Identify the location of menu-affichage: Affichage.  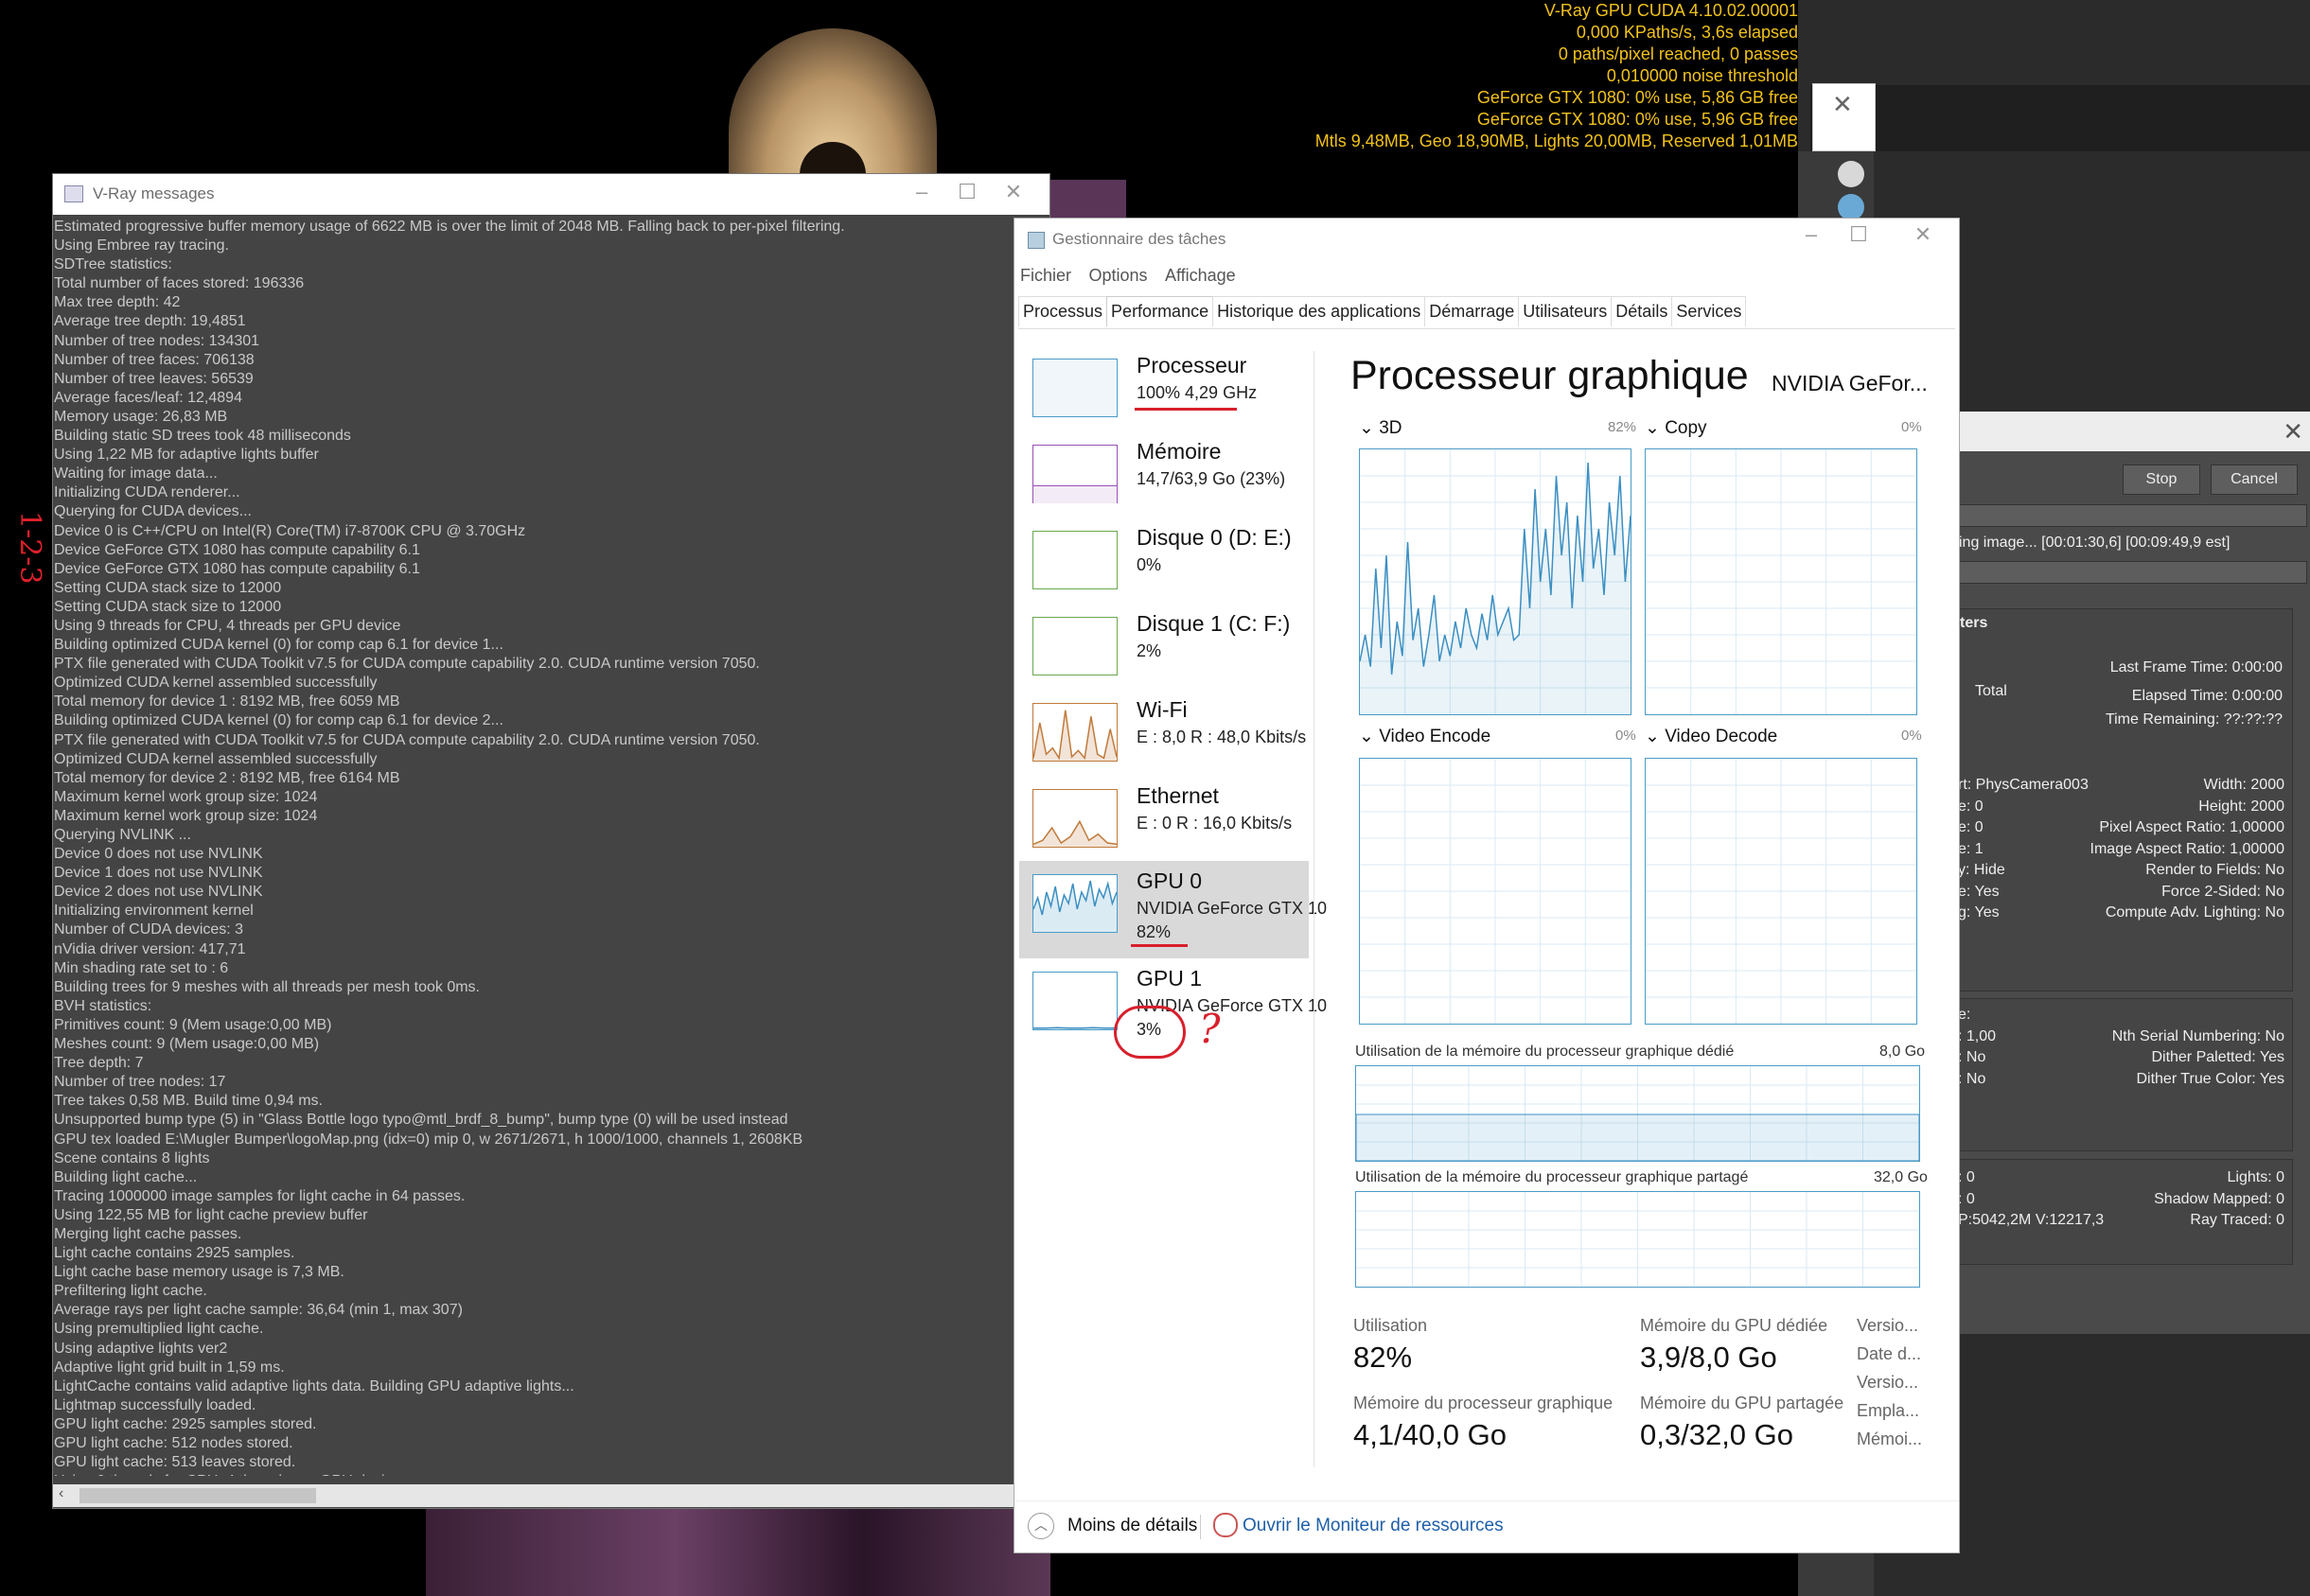
(1200, 275).